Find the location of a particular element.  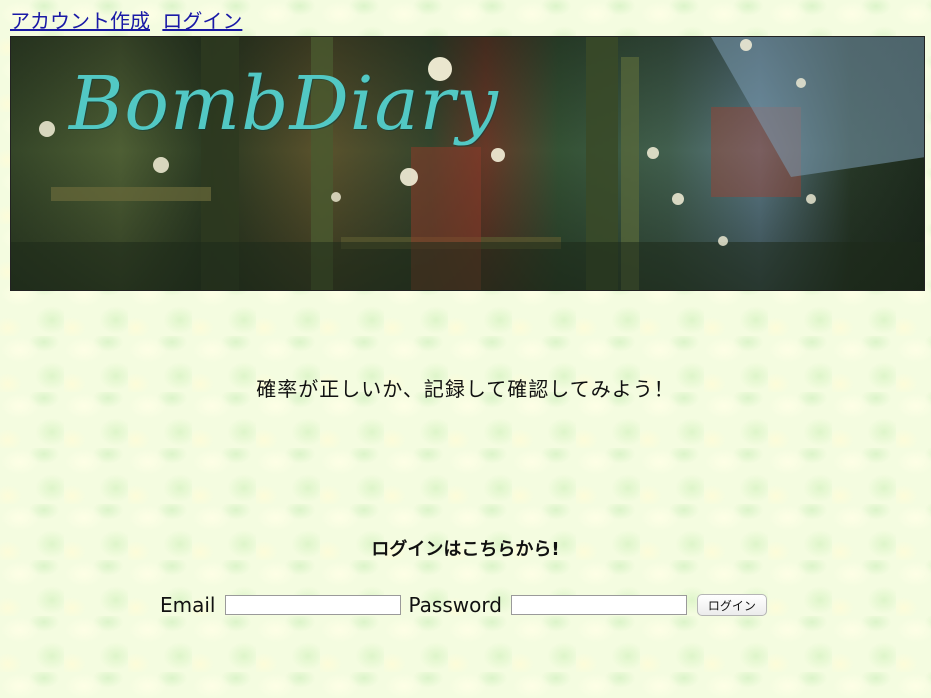

login-form: Email Password ログイン is located at coordinates (463, 605).